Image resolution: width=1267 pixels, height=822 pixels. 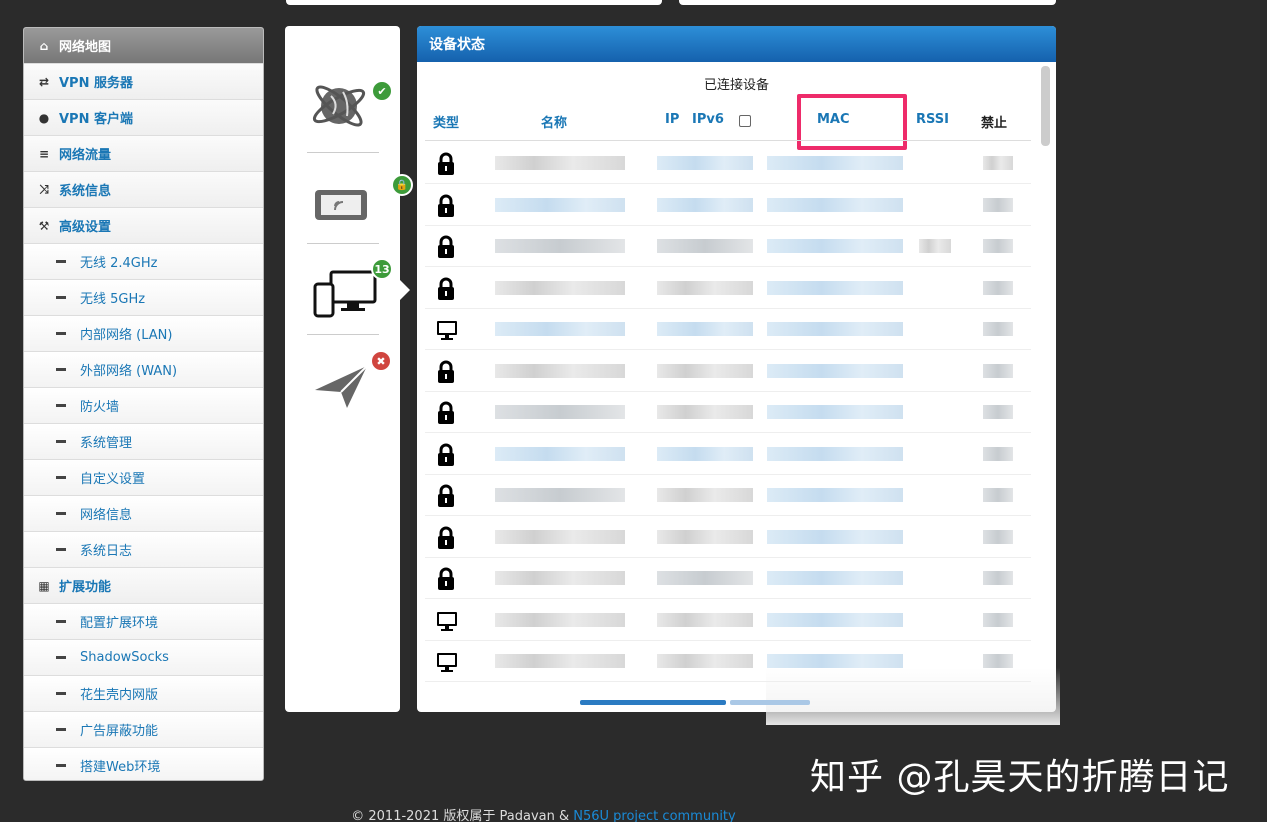 What do you see at coordinates (143, 586) in the screenshot?
I see `sidebar-item: ▦ 扩展功能` at bounding box center [143, 586].